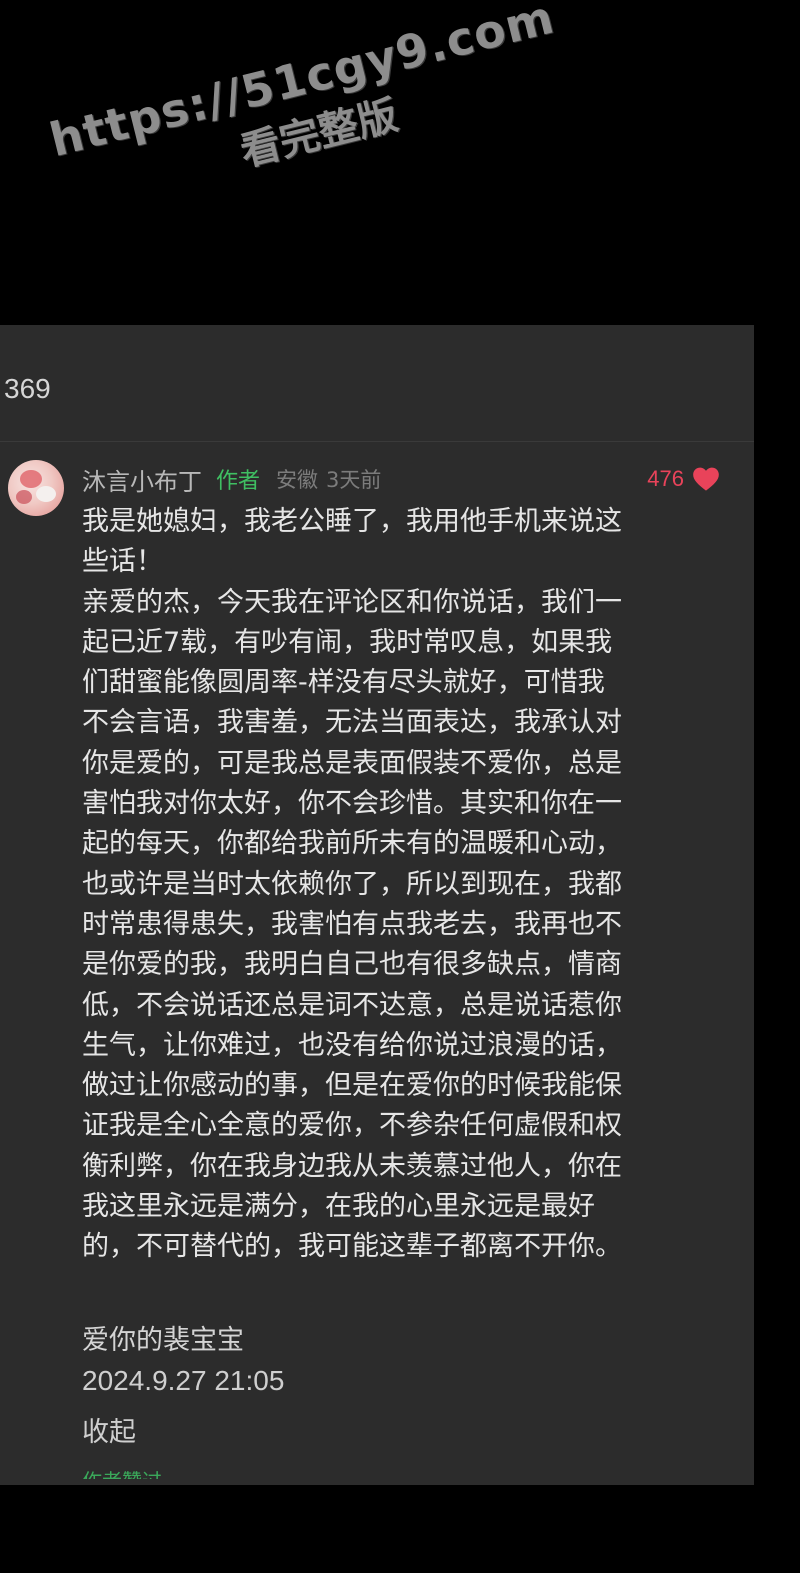 This screenshot has height=1573, width=800. I want to click on avatar, so click(36, 488).